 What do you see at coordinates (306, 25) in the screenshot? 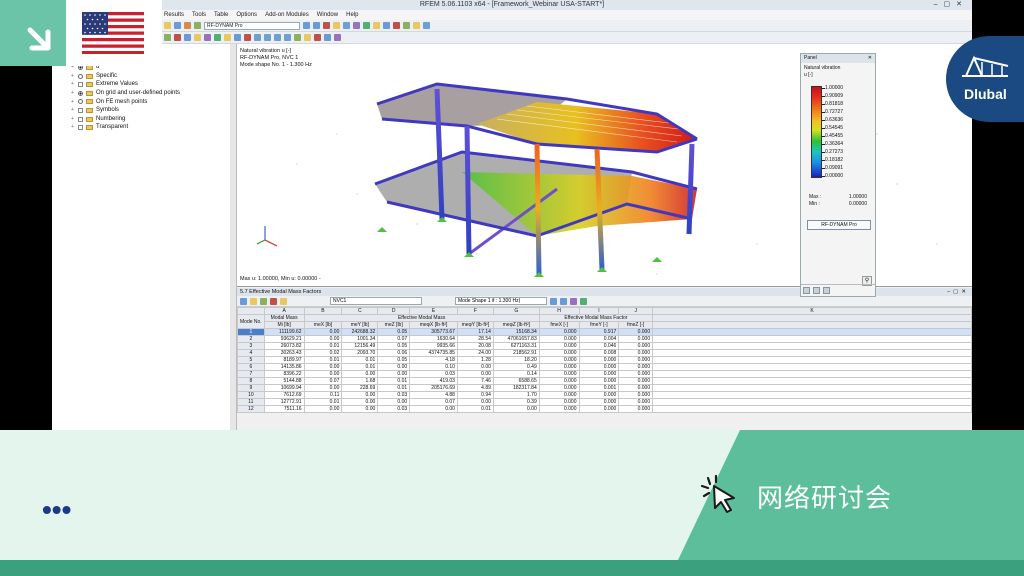
I see `prev-icon` at bounding box center [306, 25].